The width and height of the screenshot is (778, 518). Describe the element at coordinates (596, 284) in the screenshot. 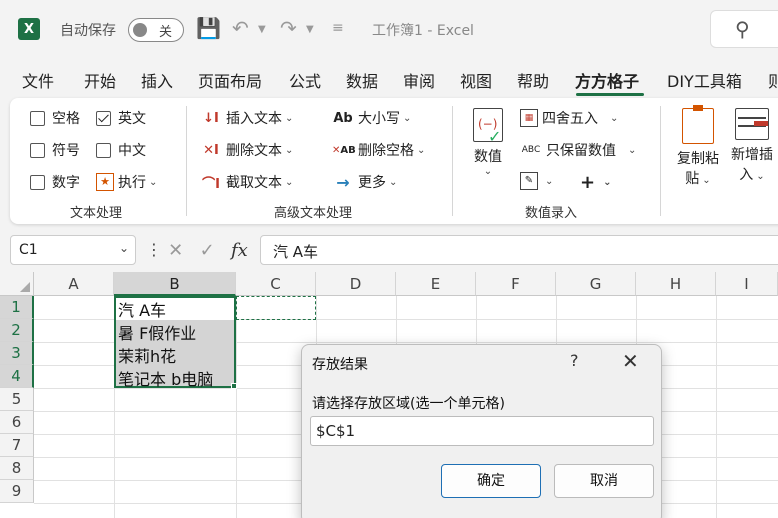

I see `column-header-g: G` at that location.